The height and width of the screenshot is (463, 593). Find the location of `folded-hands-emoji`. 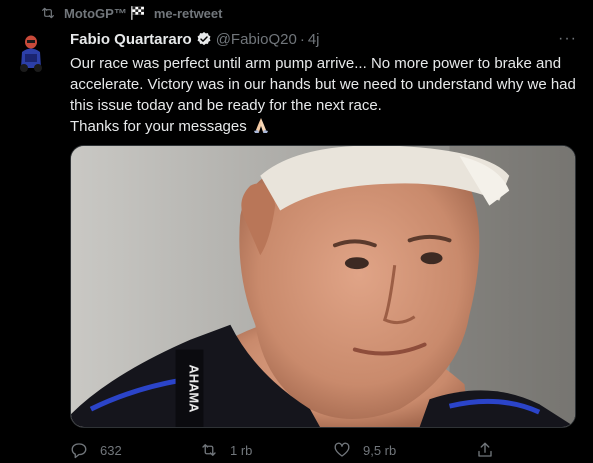

folded-hands-emoji is located at coordinates (260, 125).